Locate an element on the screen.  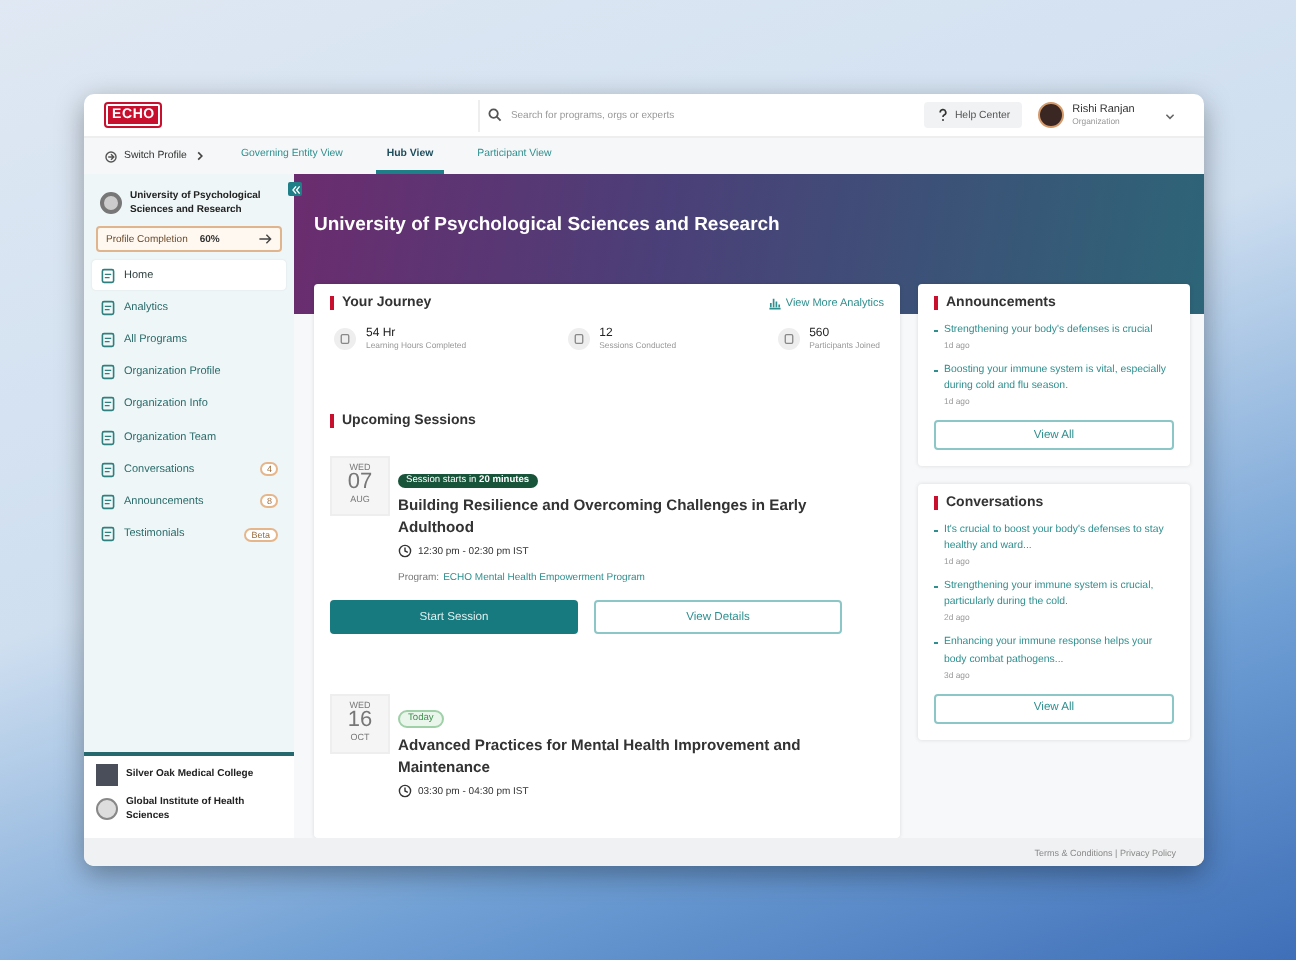
collapse-button is located at coordinates (295, 189).